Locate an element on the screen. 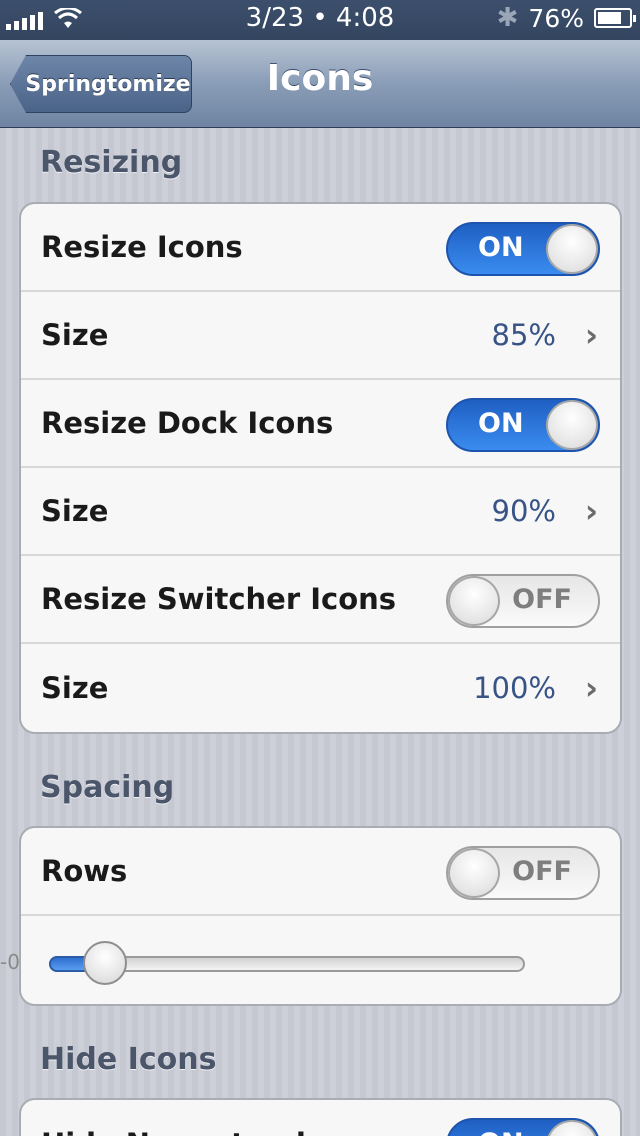  hide-newsstand-toggle: ON is located at coordinates (523, 1127).